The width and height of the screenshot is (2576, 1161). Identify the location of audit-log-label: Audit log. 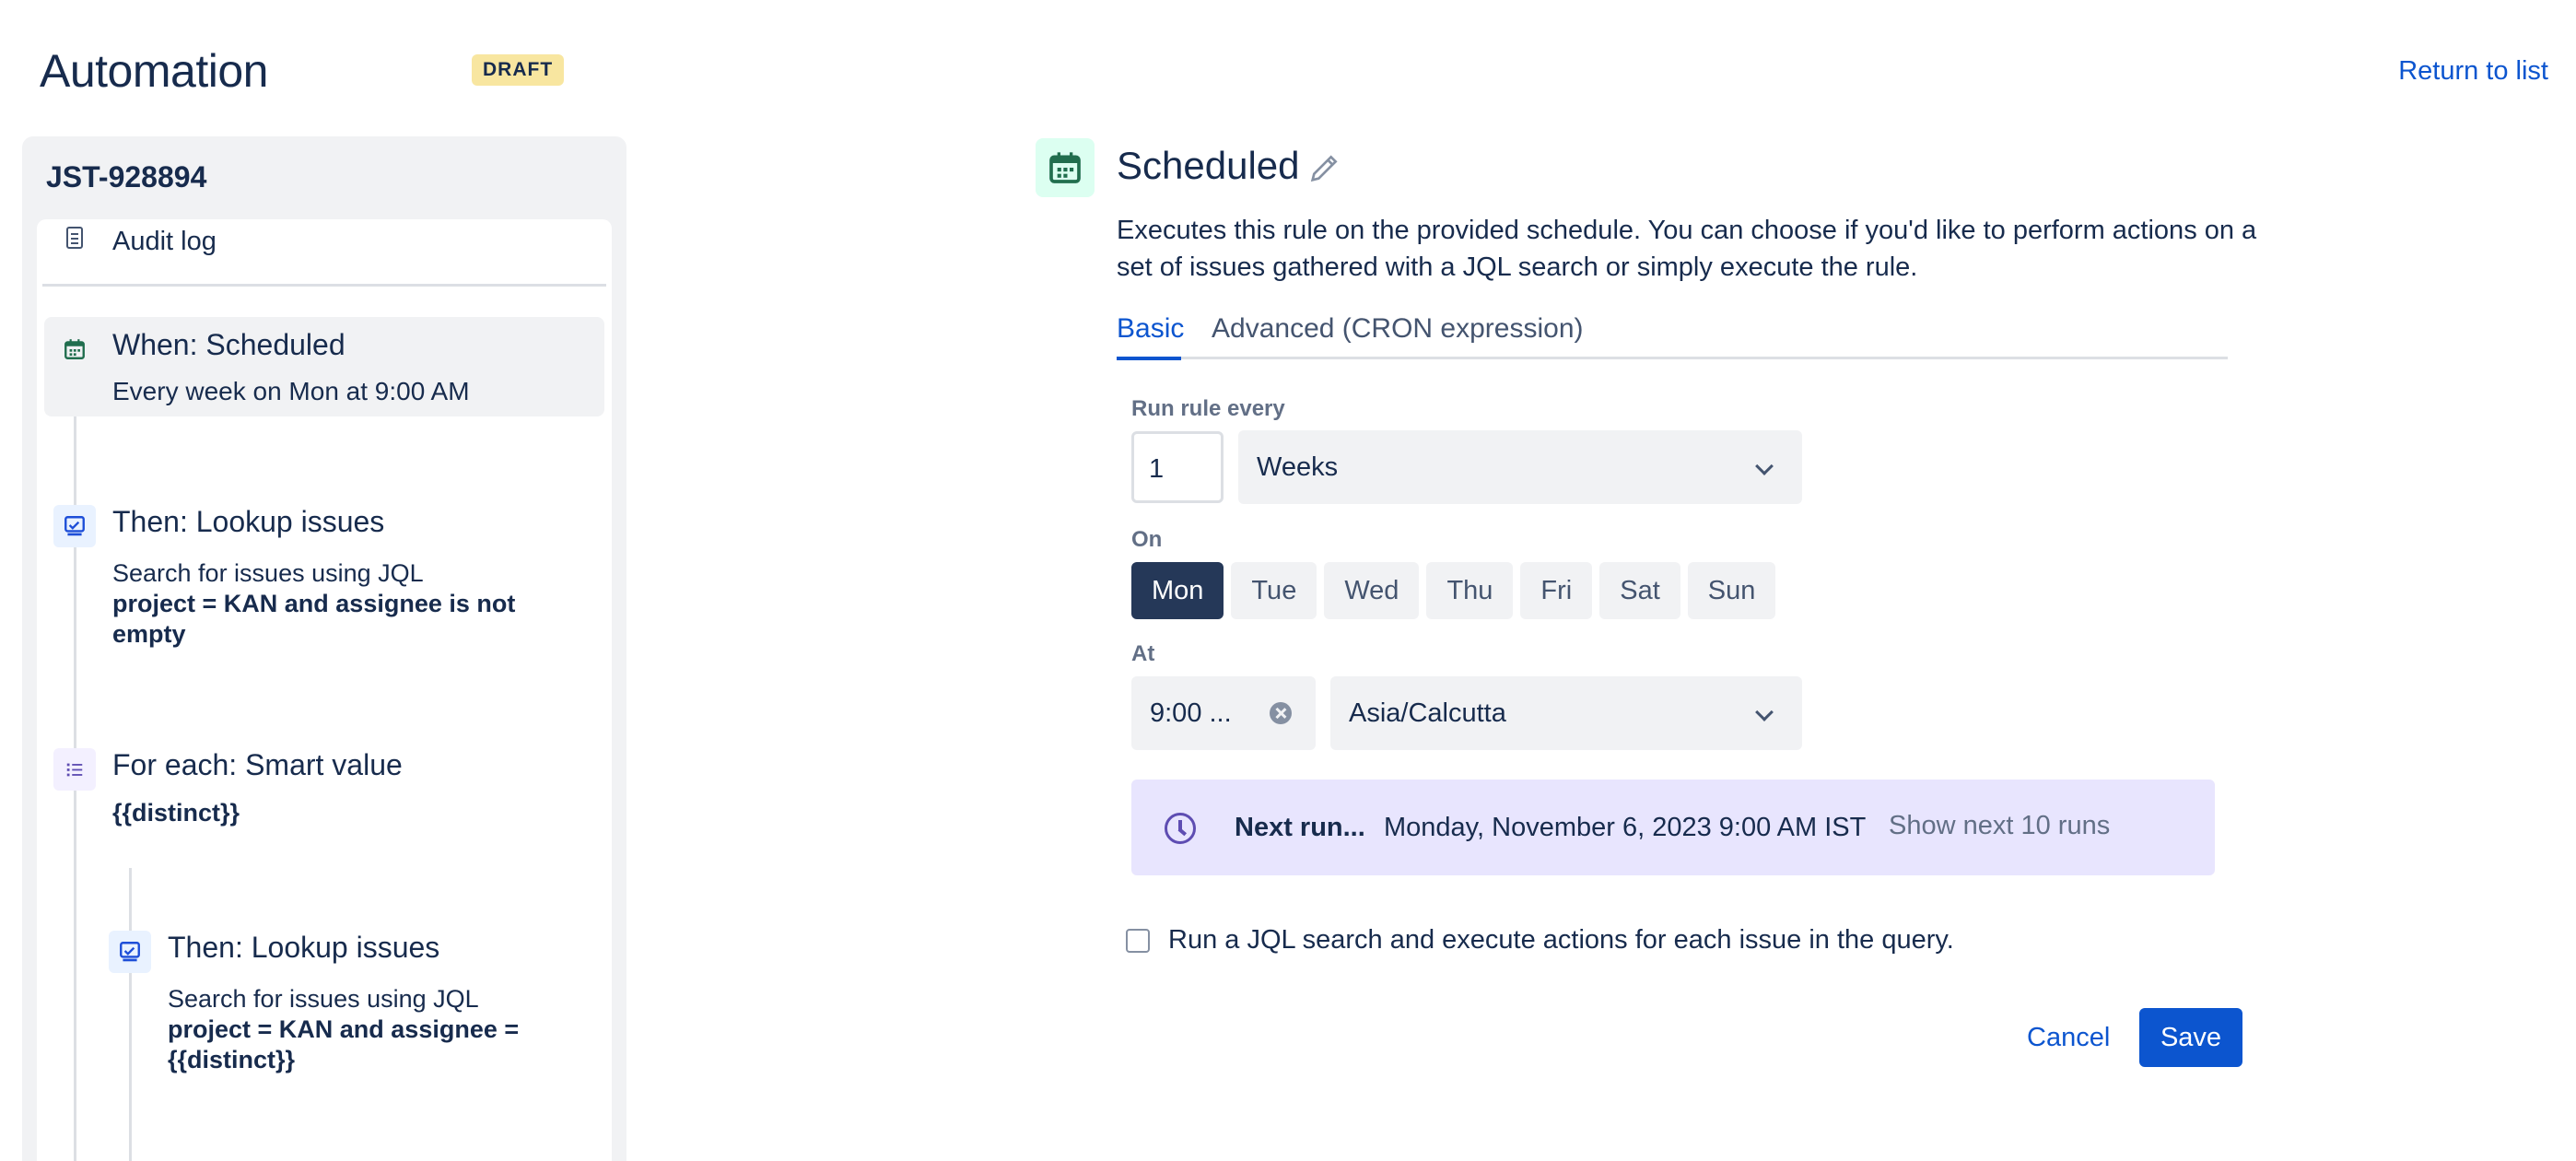
(164, 241).